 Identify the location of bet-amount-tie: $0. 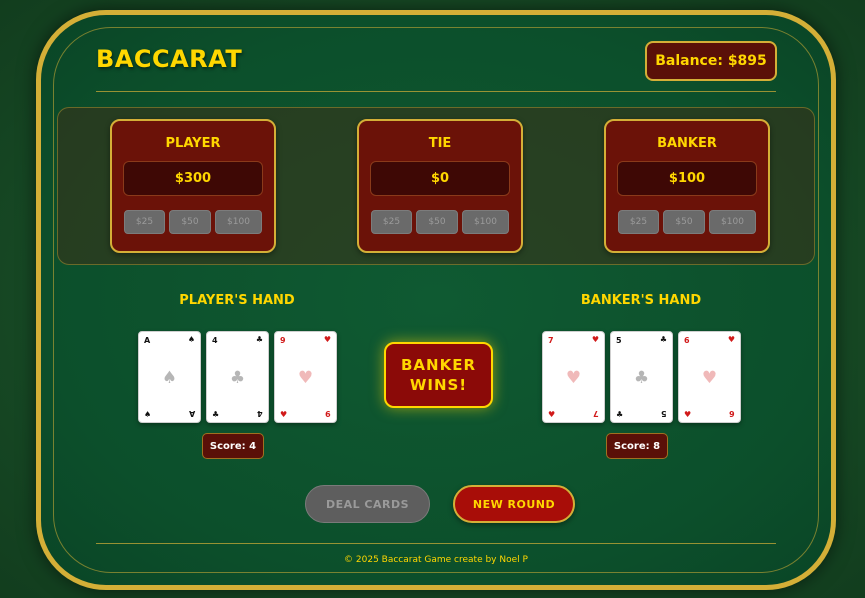
(440, 178).